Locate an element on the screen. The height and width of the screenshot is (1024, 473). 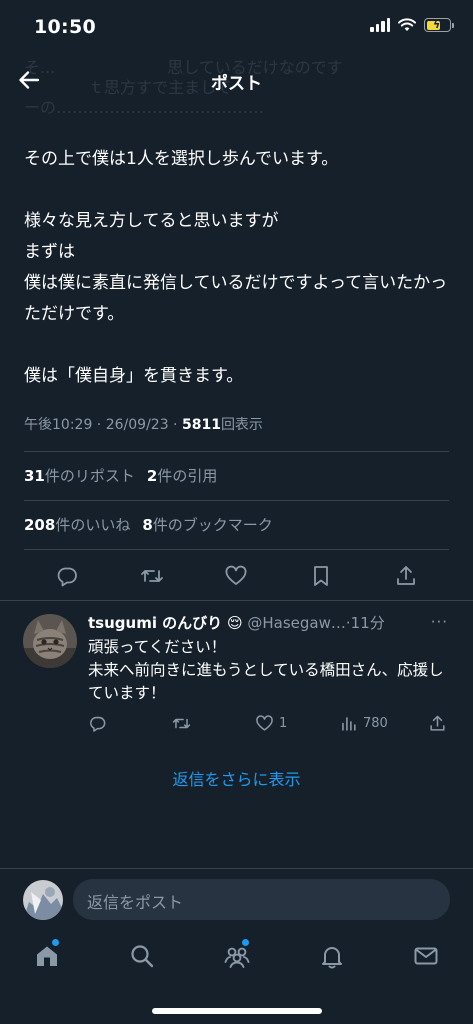
reply-display-name: tsugumi のんびり is located at coordinates (155, 623).